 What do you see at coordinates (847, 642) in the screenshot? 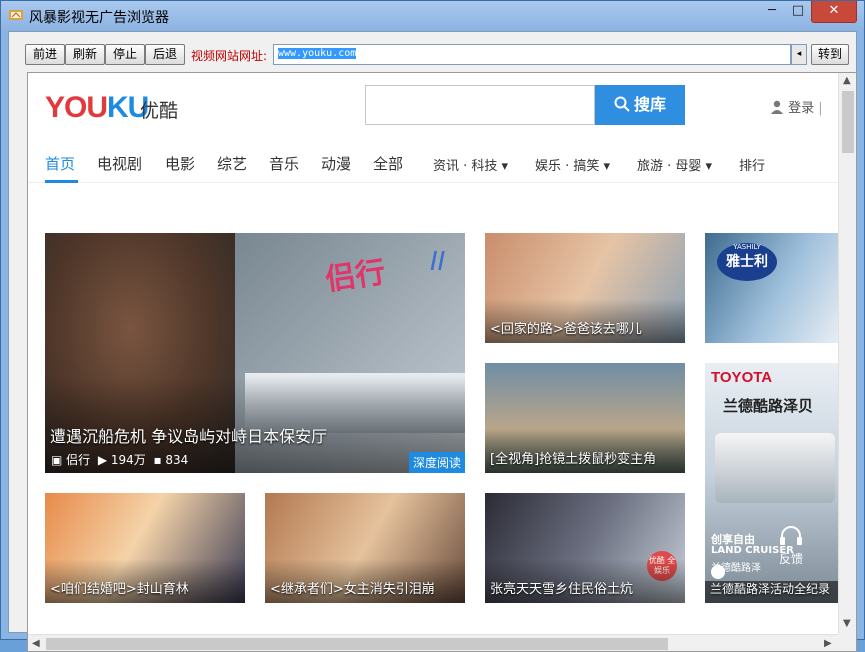
I see `scrollbar-corner` at bounding box center [847, 642].